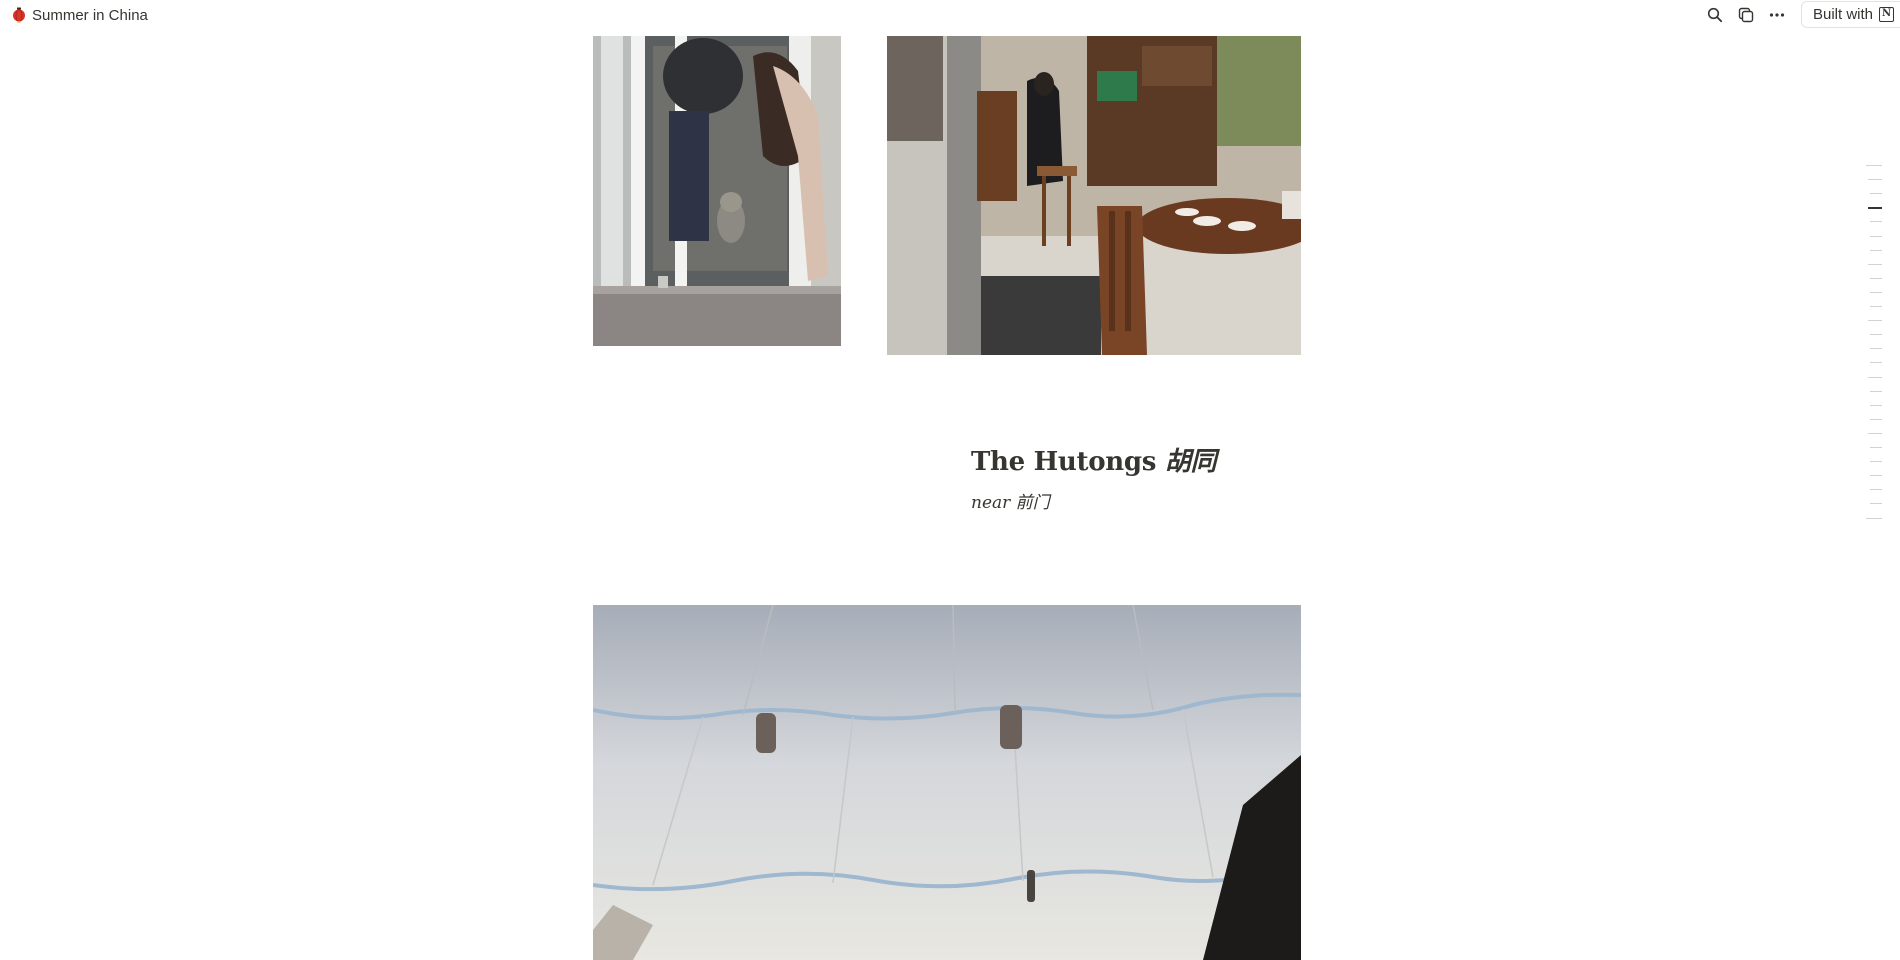 The width and height of the screenshot is (1900, 960). I want to click on search-icon, so click(1715, 15).